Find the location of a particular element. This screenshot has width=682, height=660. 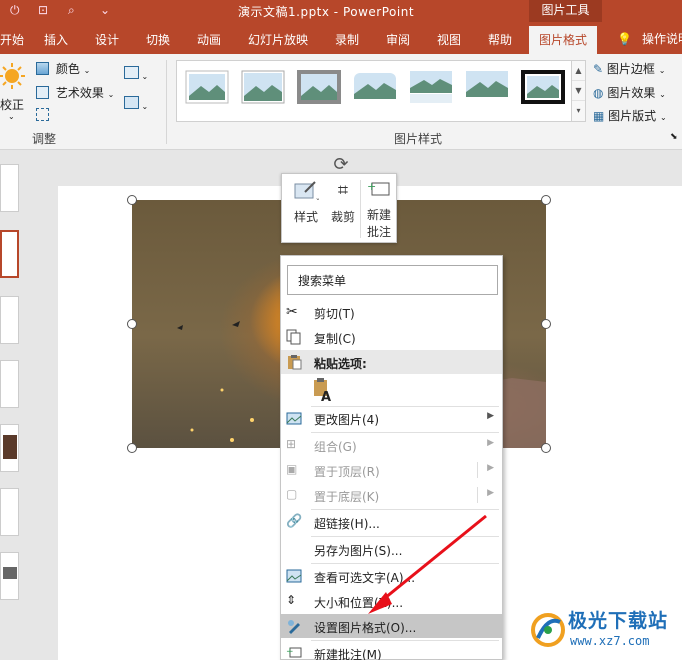

annotation-arrow is located at coordinates (427, 564).